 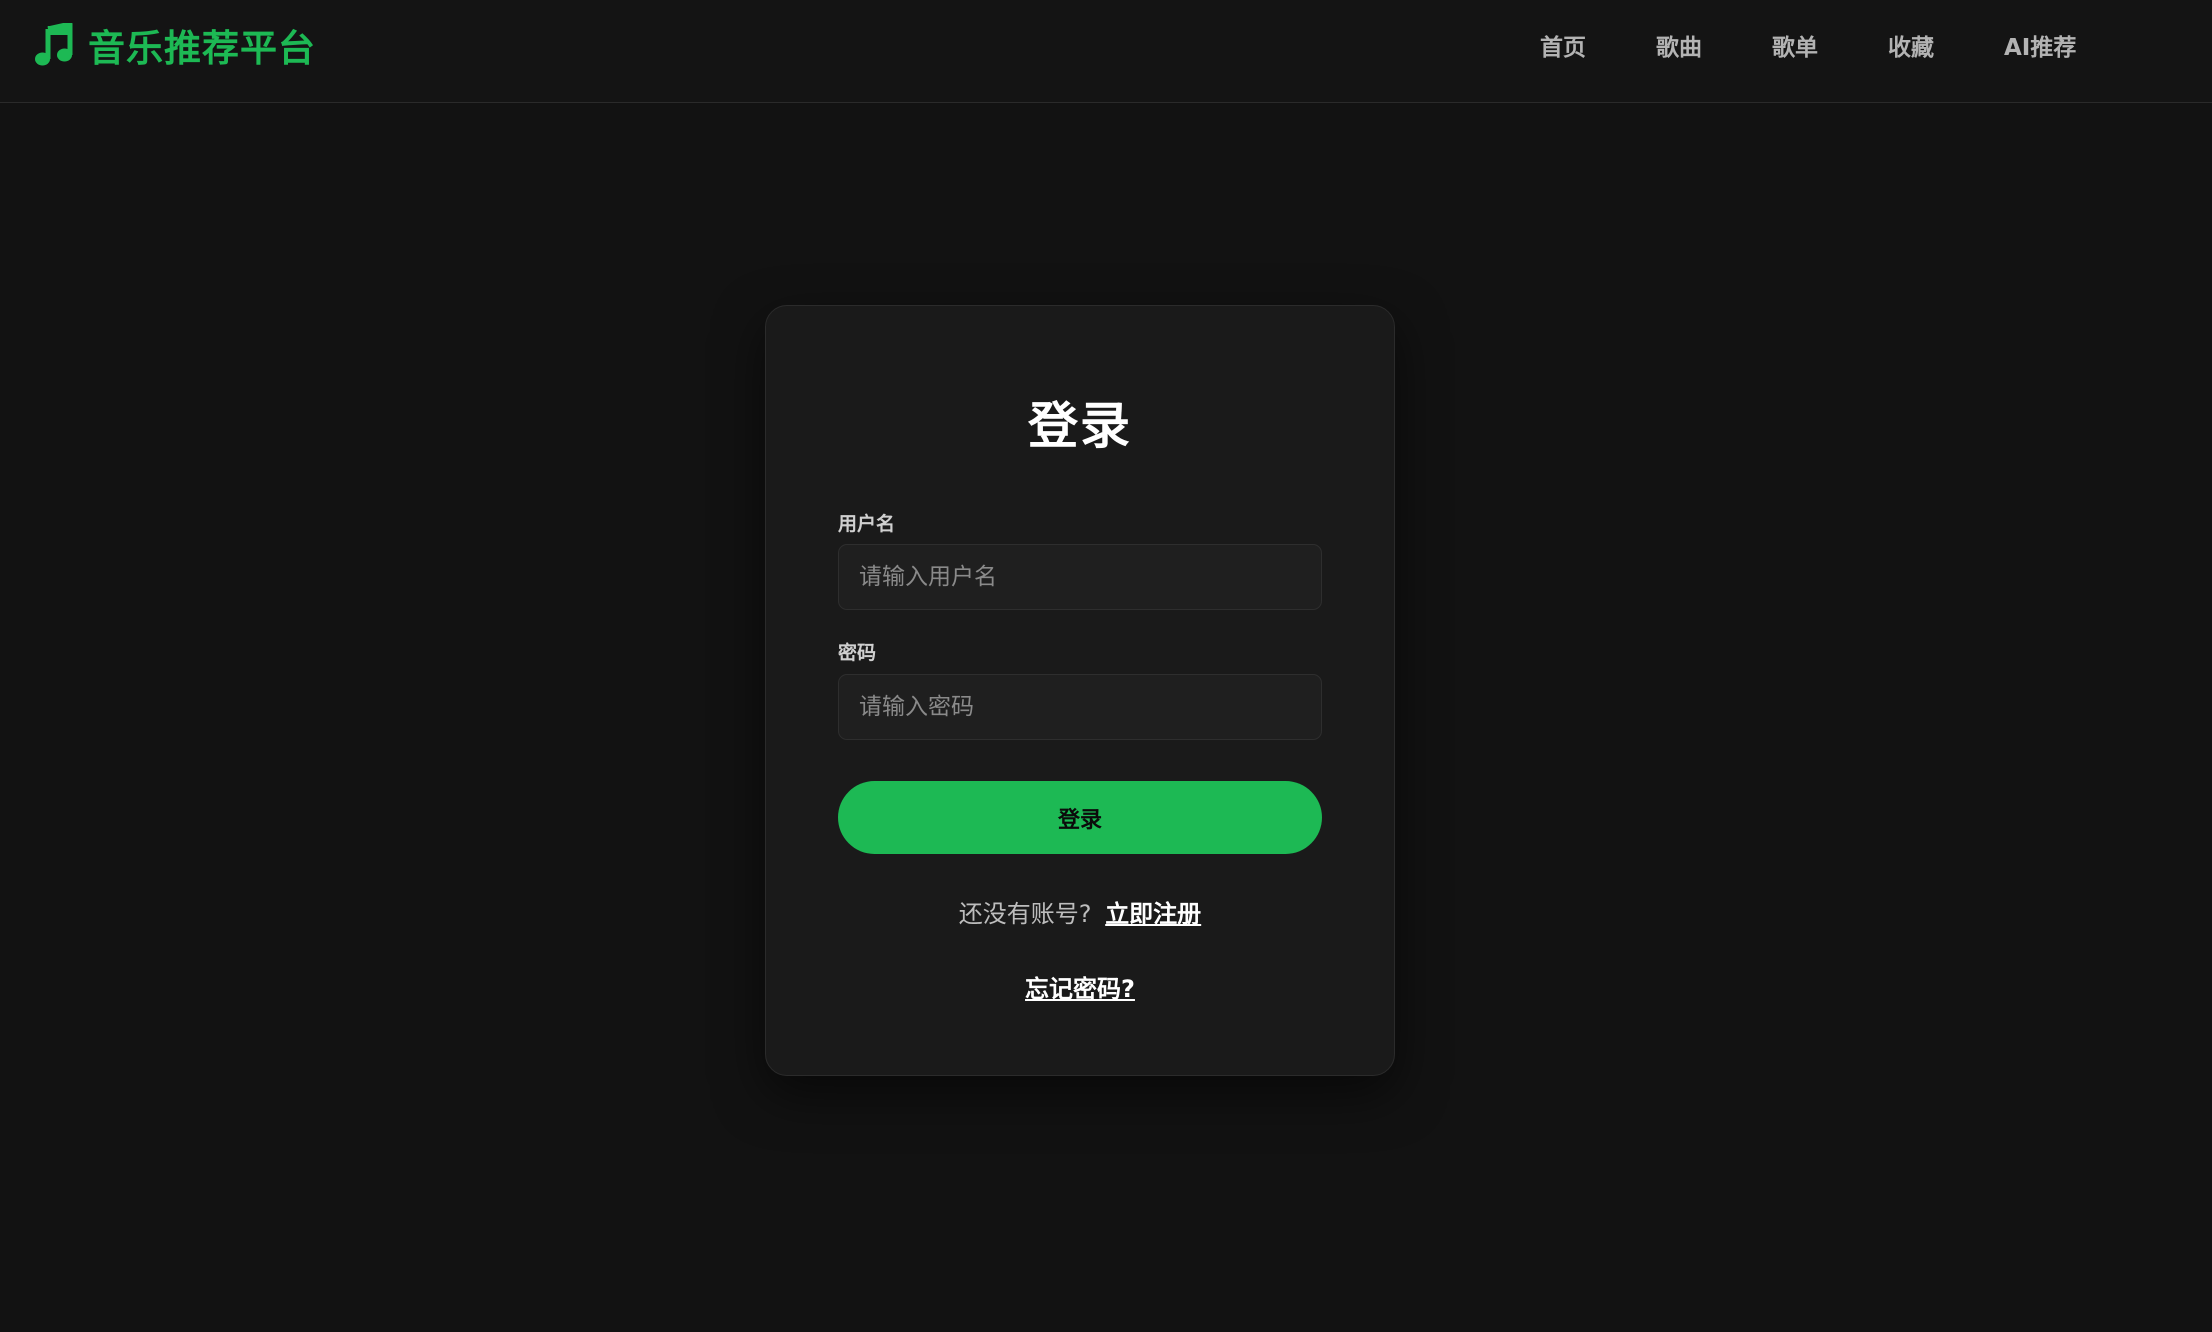 I want to click on register-prompt: 还没有账号? 立即注册, so click(x=1080, y=911).